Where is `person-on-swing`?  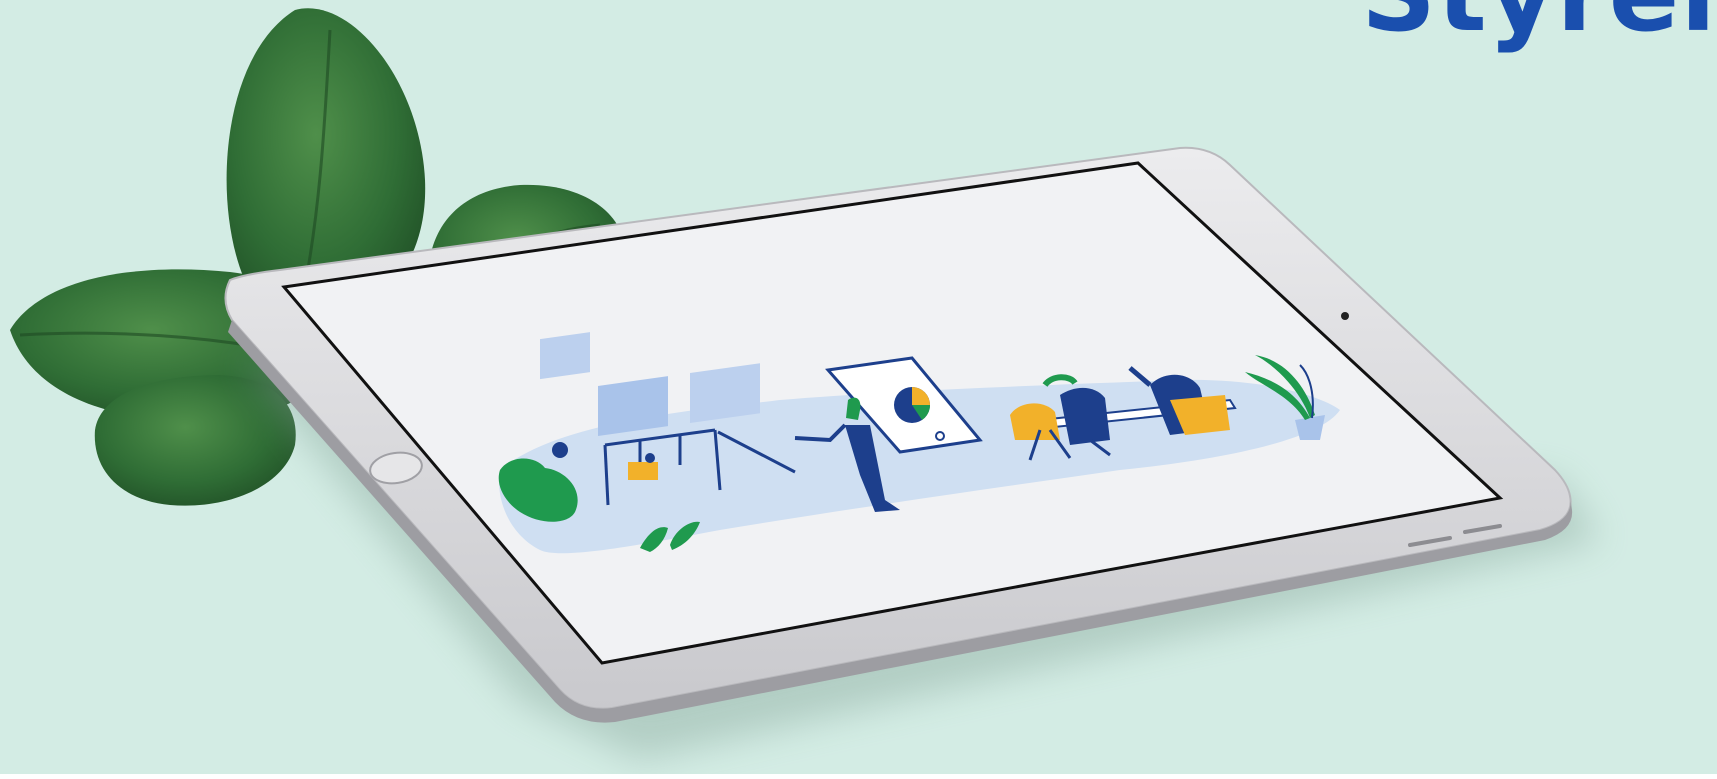
person-on-swing is located at coordinates (643, 471).